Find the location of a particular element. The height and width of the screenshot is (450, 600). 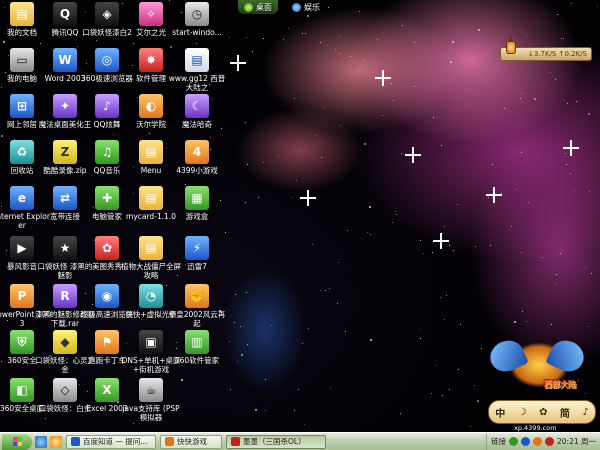

desktop-icon: ▤ www.gg12 西普大陆之 is located at coordinates (197, 70).